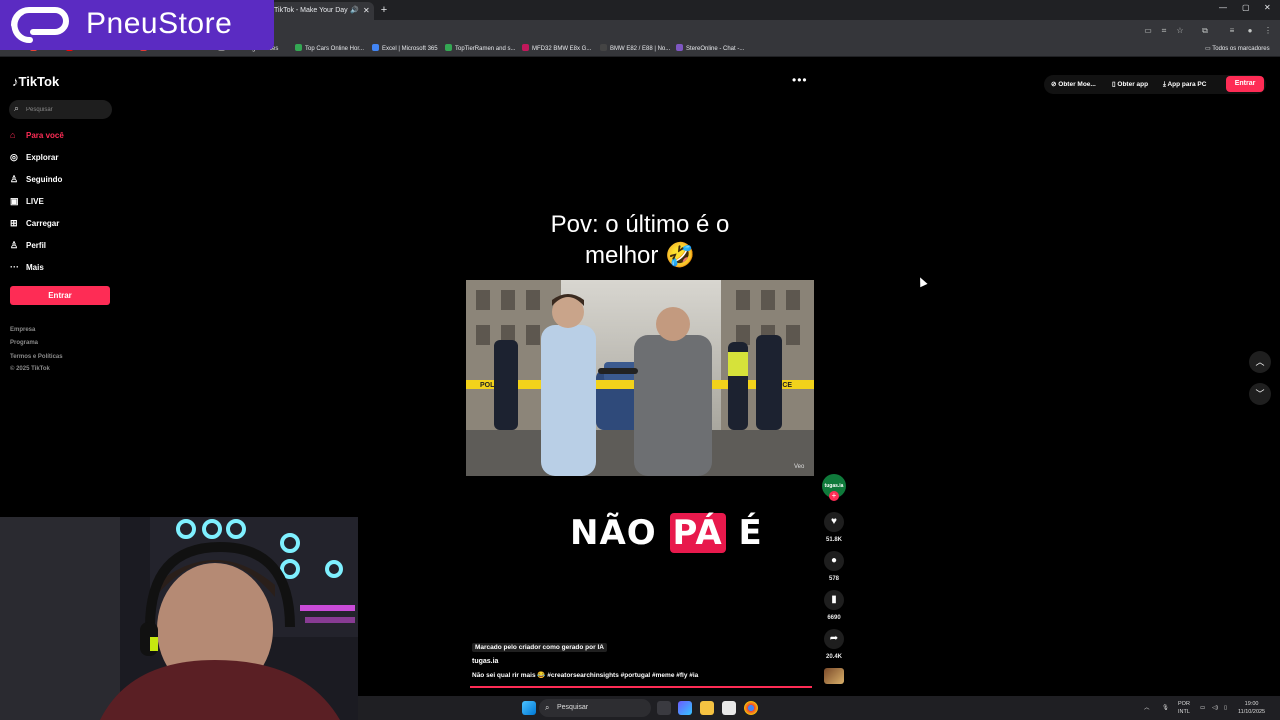 The image size is (1280, 720). What do you see at coordinates (1164, 31) in the screenshot?
I see `translate-icon: ⌗` at bounding box center [1164, 31].